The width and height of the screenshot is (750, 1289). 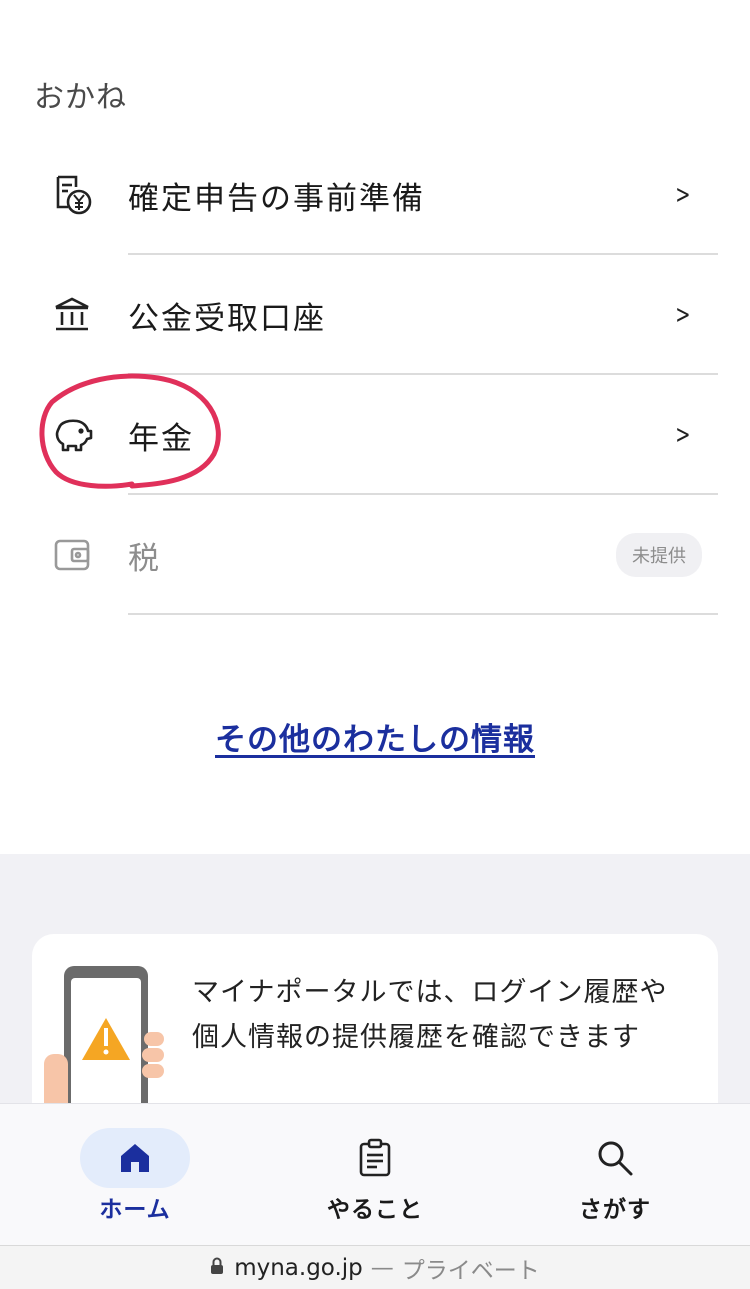 What do you see at coordinates (615, 1158) in the screenshot?
I see `search-icon` at bounding box center [615, 1158].